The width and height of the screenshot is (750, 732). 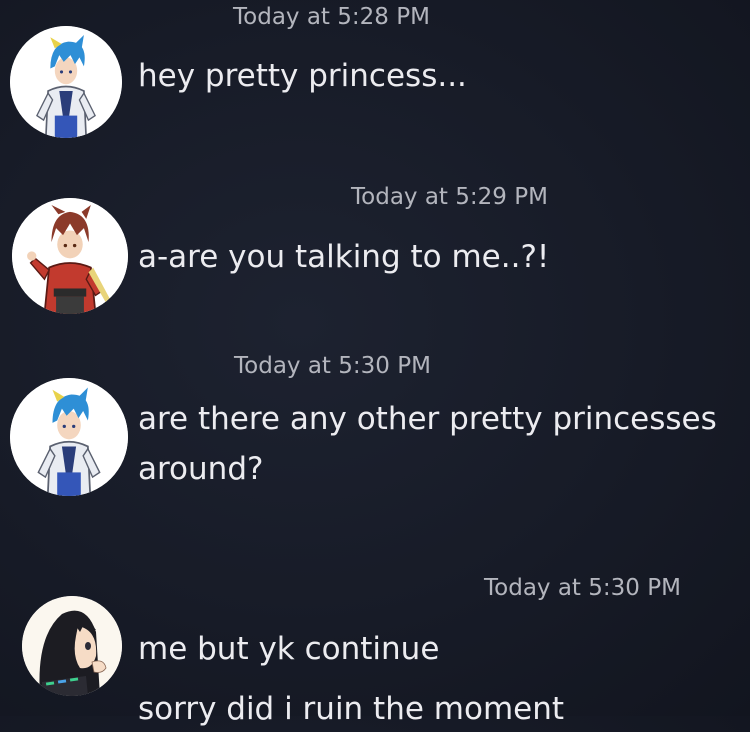 What do you see at coordinates (331, 17) in the screenshot?
I see `message-timestamp: Today at 5:28 PM` at bounding box center [331, 17].